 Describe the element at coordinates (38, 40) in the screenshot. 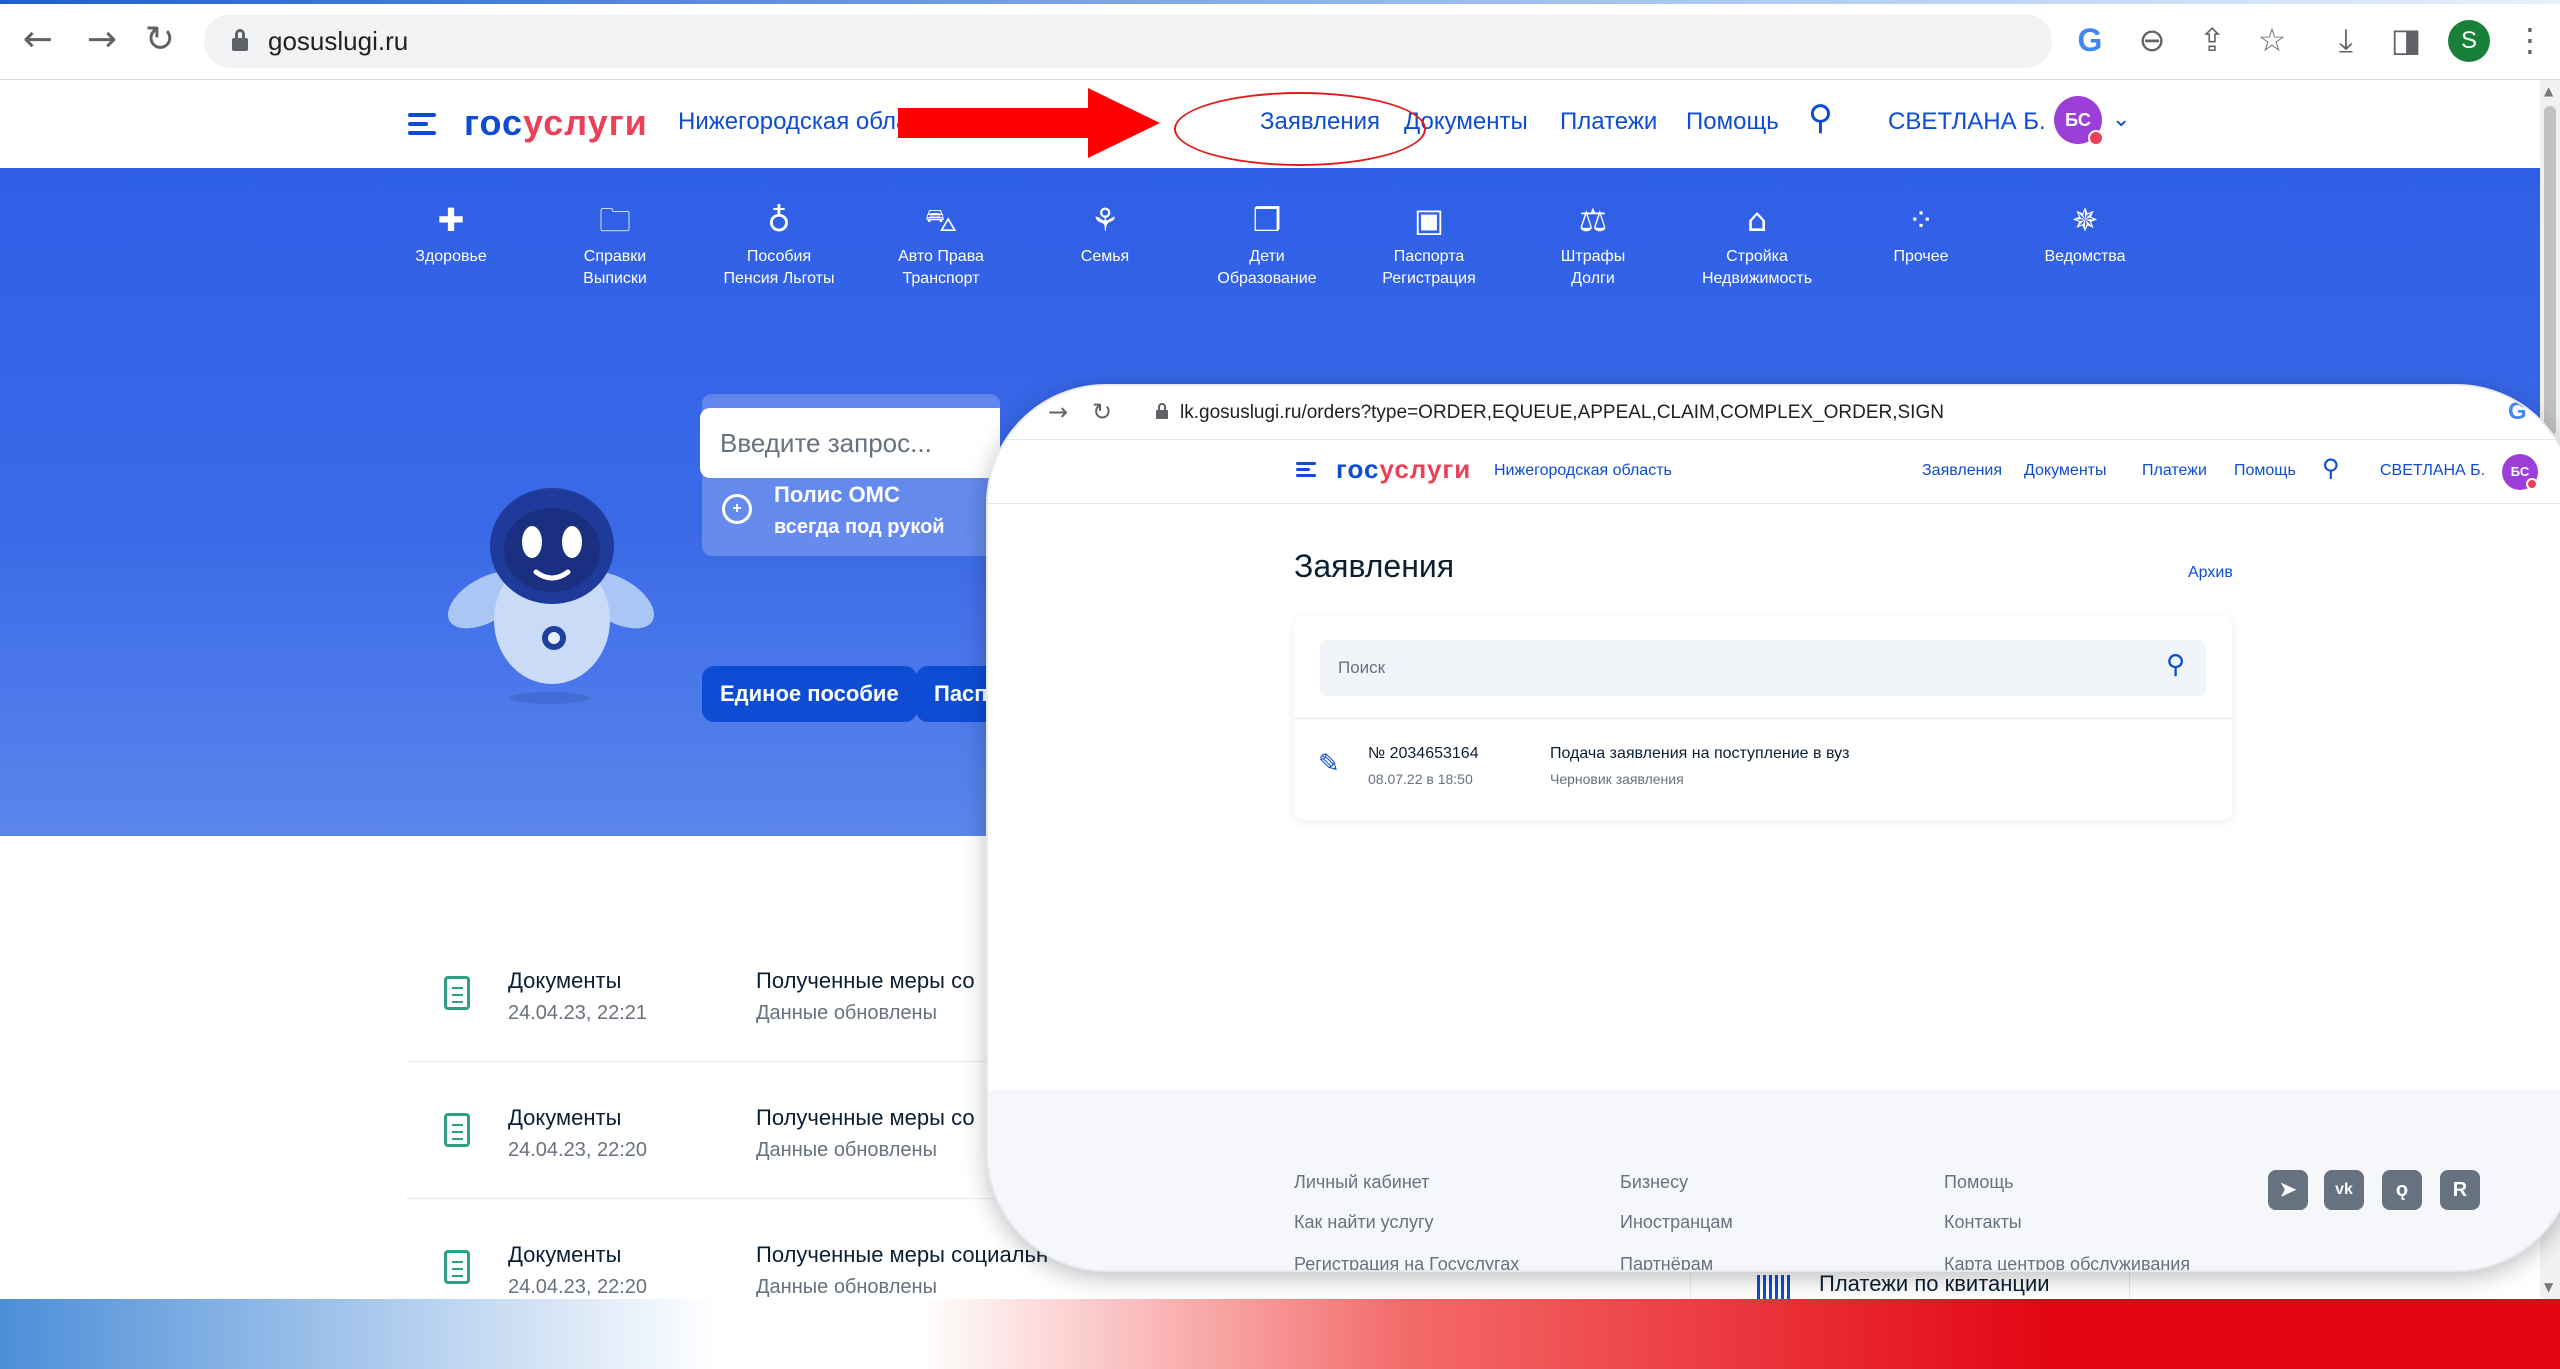

I see `back-arrow-icon: ←` at that location.